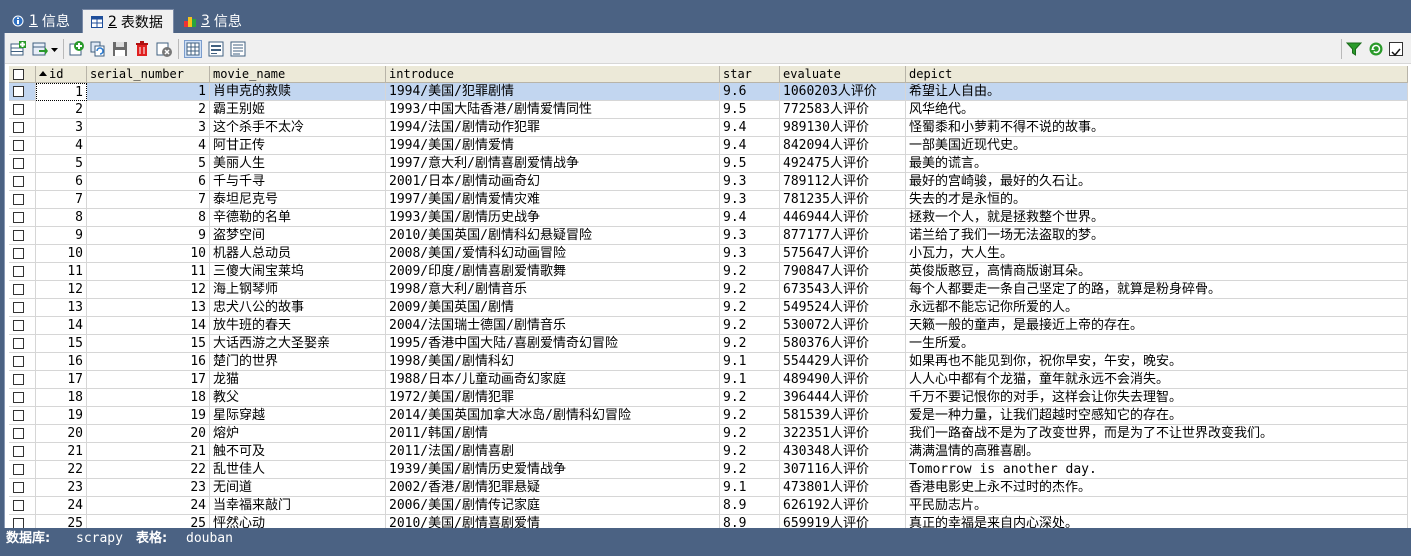 Image resolution: width=1411 pixels, height=556 pixels. Describe the element at coordinates (553, 521) in the screenshot. I see `cell-introduce: 2010/美国/剧情喜剧爱情` at that location.